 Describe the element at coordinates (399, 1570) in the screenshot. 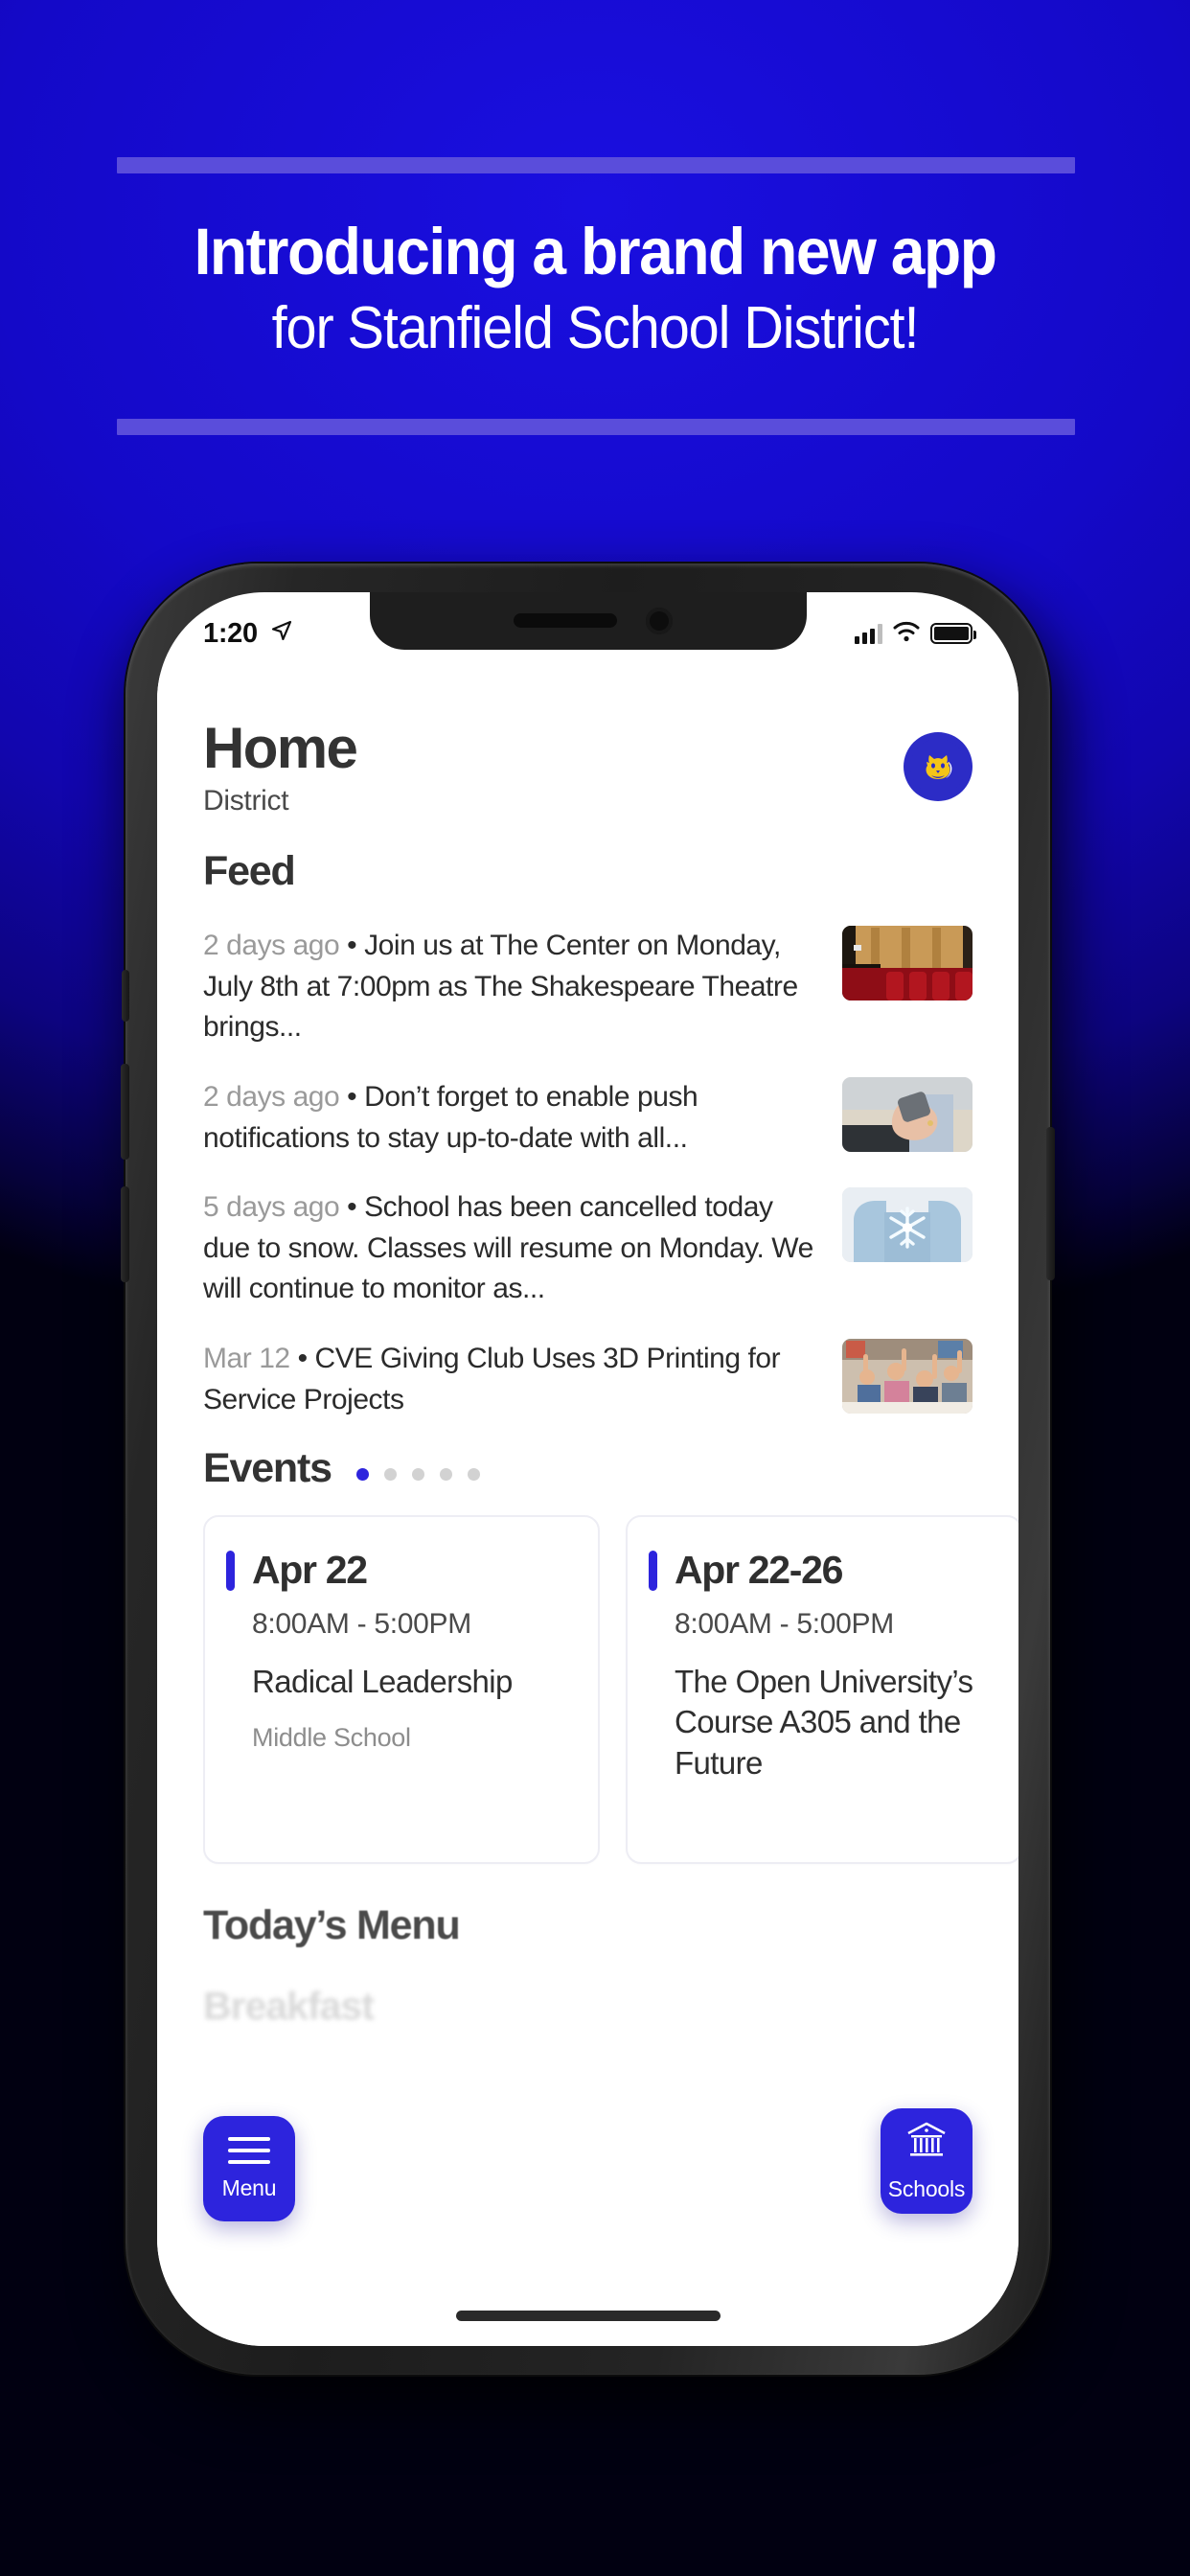

I see `event-date-row: Apr 22` at that location.